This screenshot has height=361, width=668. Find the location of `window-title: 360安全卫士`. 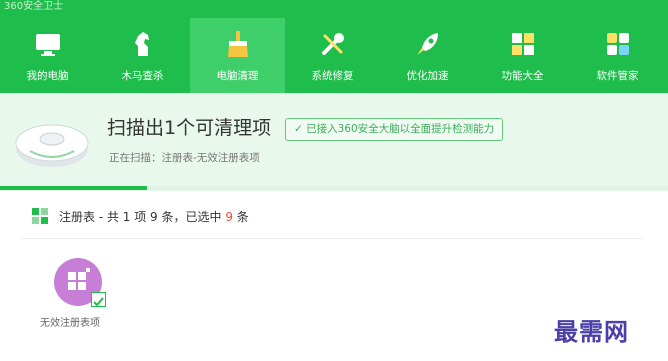

window-title: 360安全卫士 is located at coordinates (34, 6).